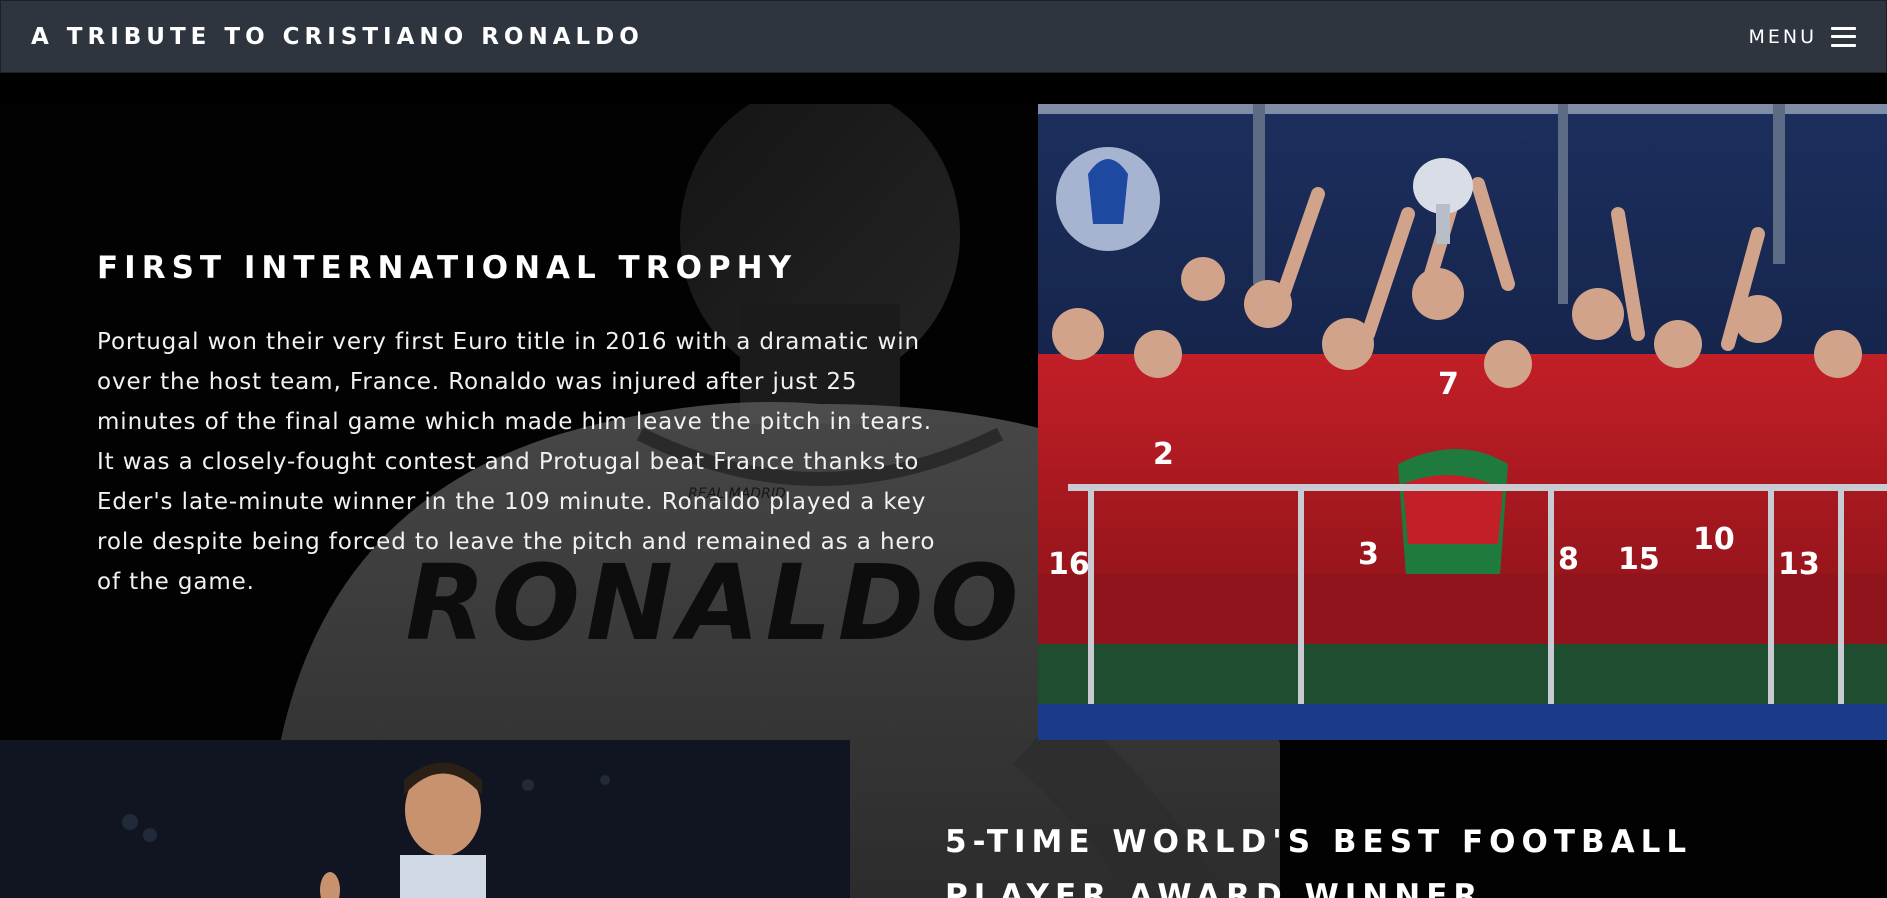 The width and height of the screenshot is (1887, 898). What do you see at coordinates (337, 37) in the screenshot?
I see `site-title: A TRIBUTE TO CRISTIANO RONALDO` at bounding box center [337, 37].